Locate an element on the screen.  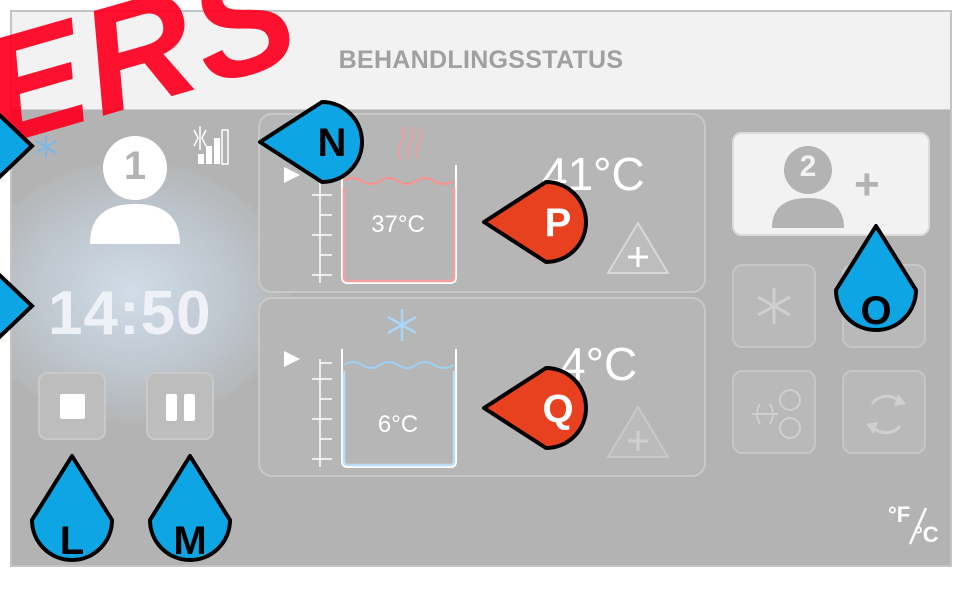
heat-waves-icon is located at coordinates (410, 143).